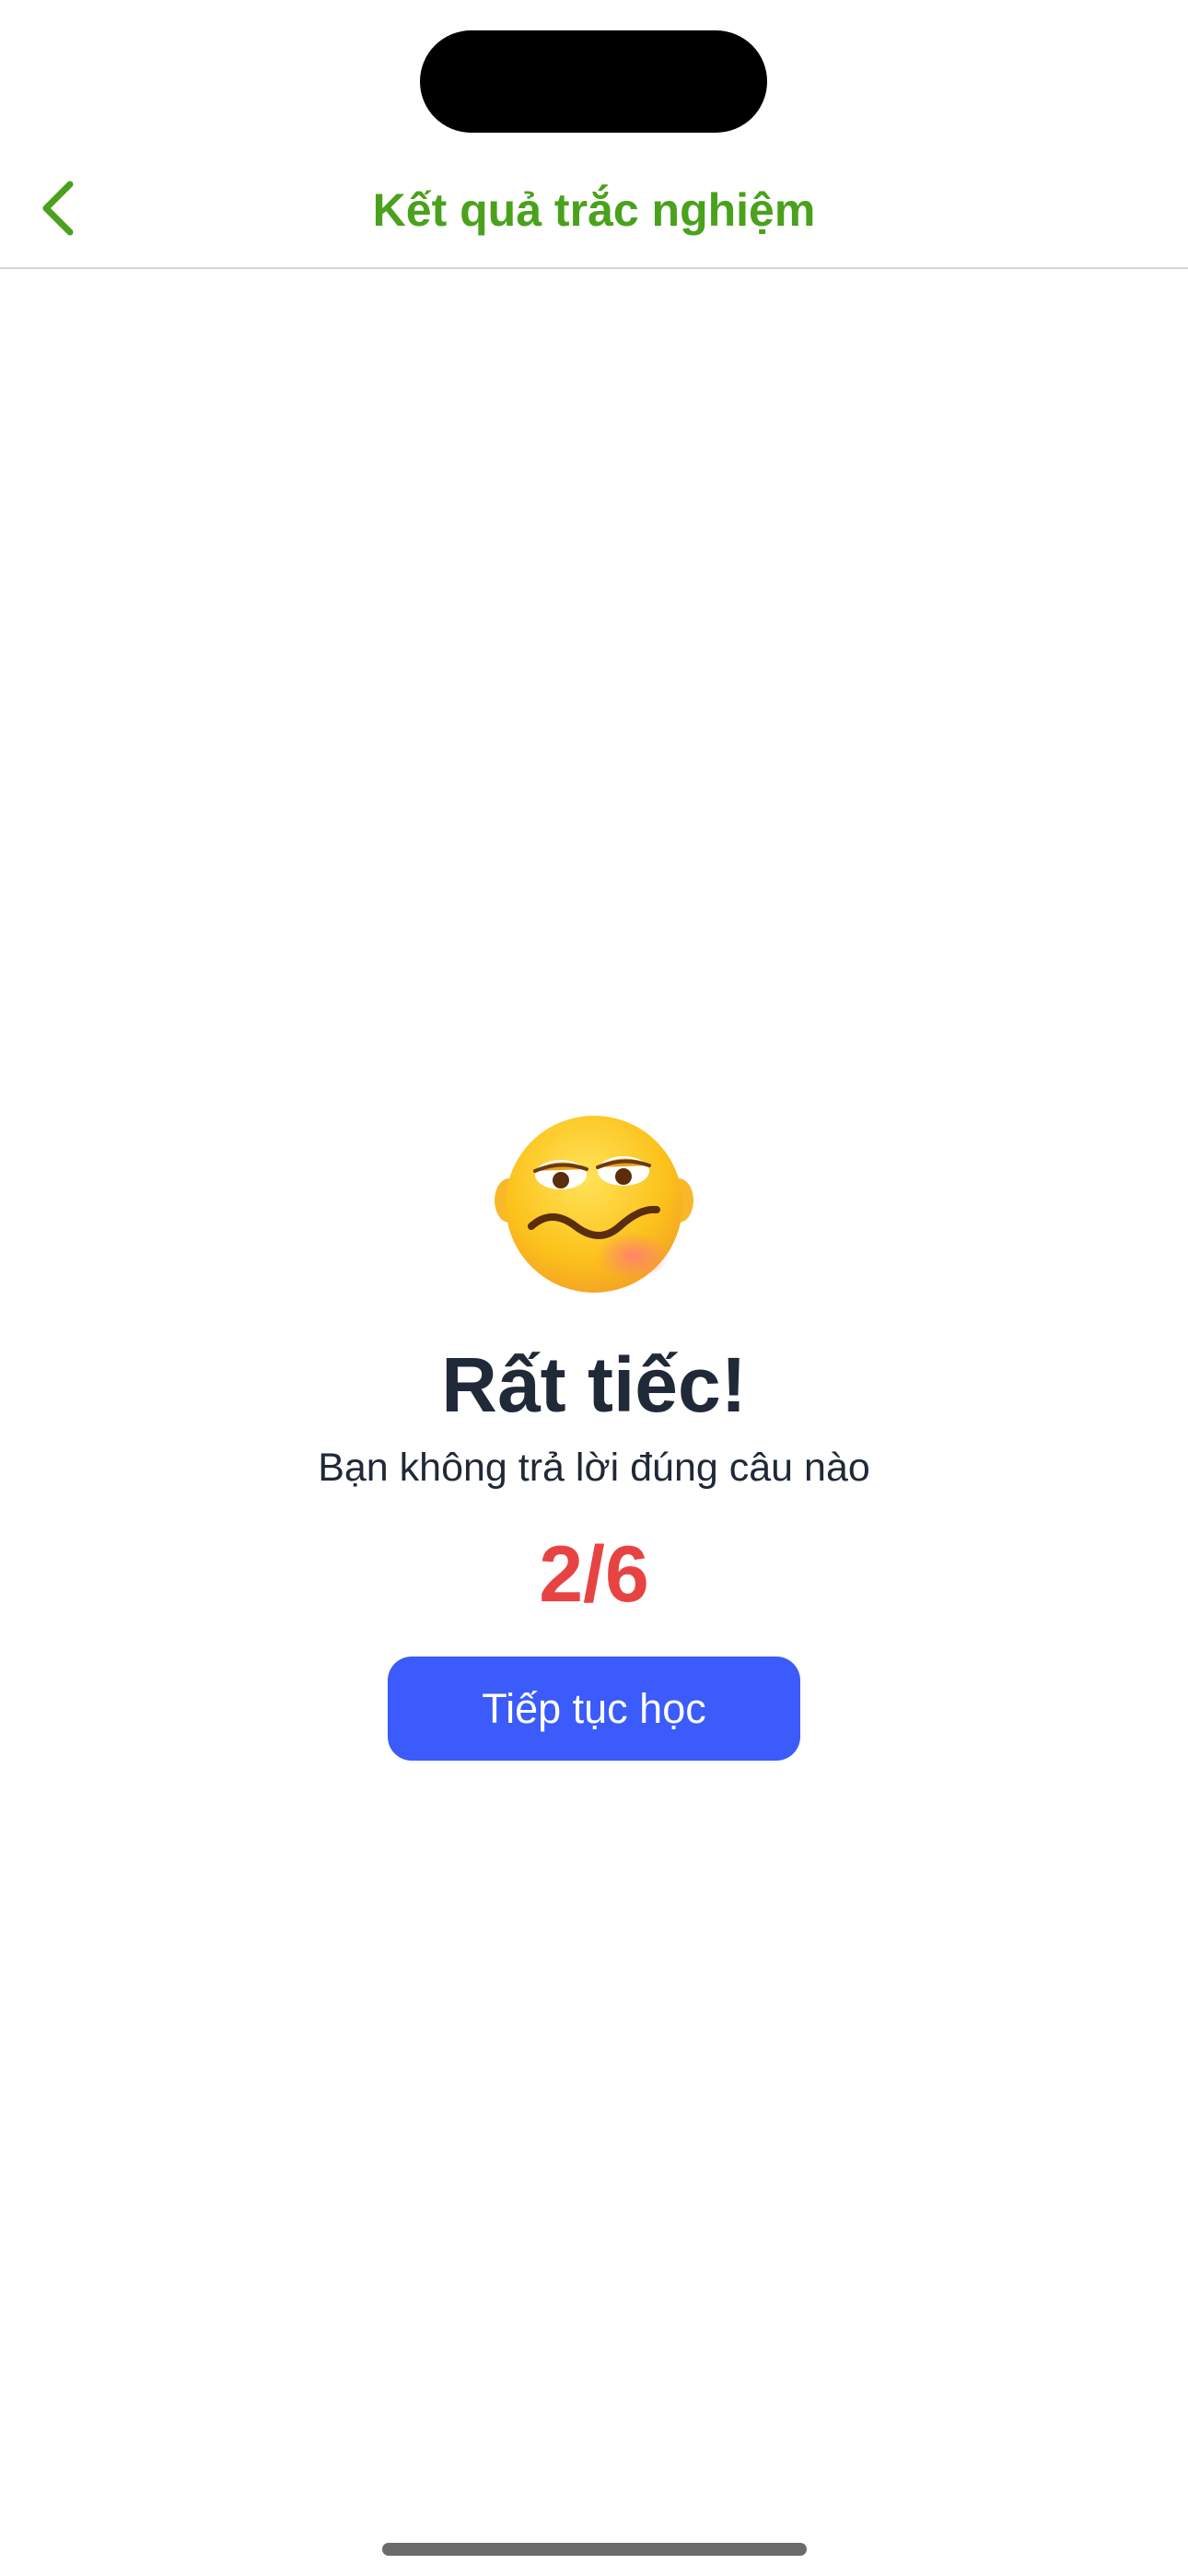 The width and height of the screenshot is (1188, 2576). Describe the element at coordinates (593, 81) in the screenshot. I see `dynamic-island` at that location.